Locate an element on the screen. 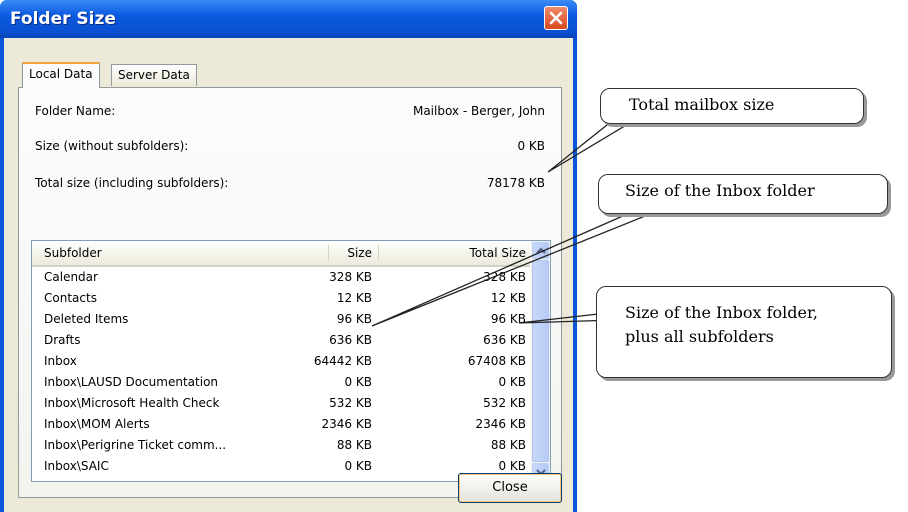 The image size is (908, 512). folder-name-value: Mailbox - Berger, John is located at coordinates (478, 111).